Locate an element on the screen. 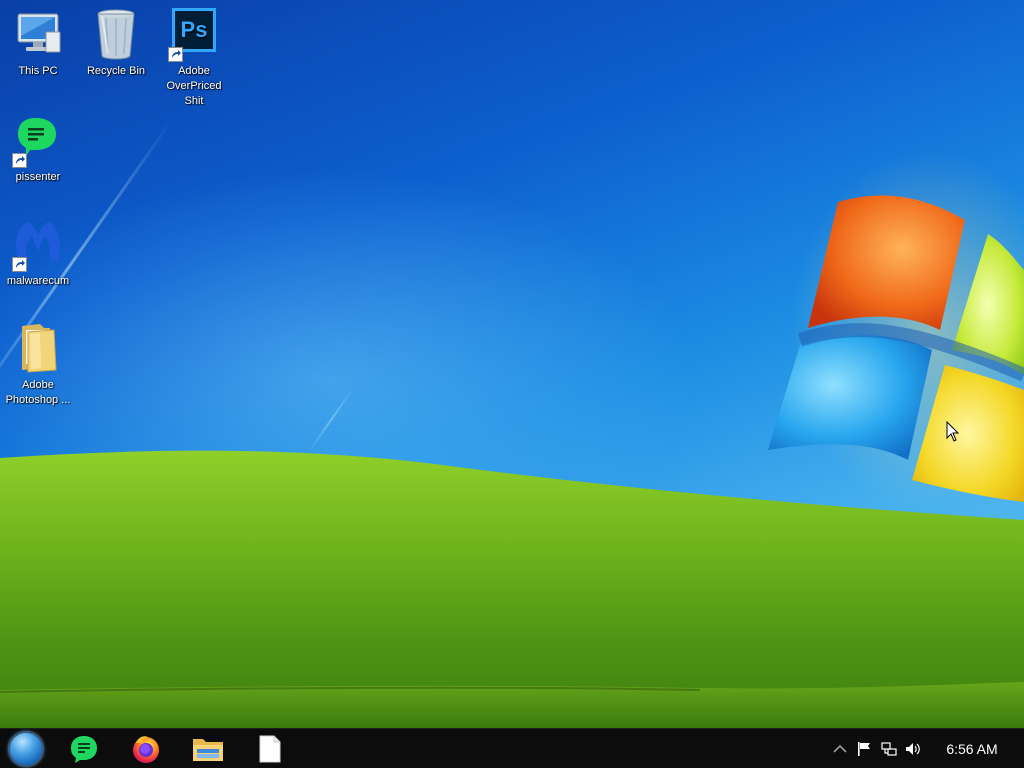 The height and width of the screenshot is (769, 1024). photoshop-icon: Ps is located at coordinates (194, 34).